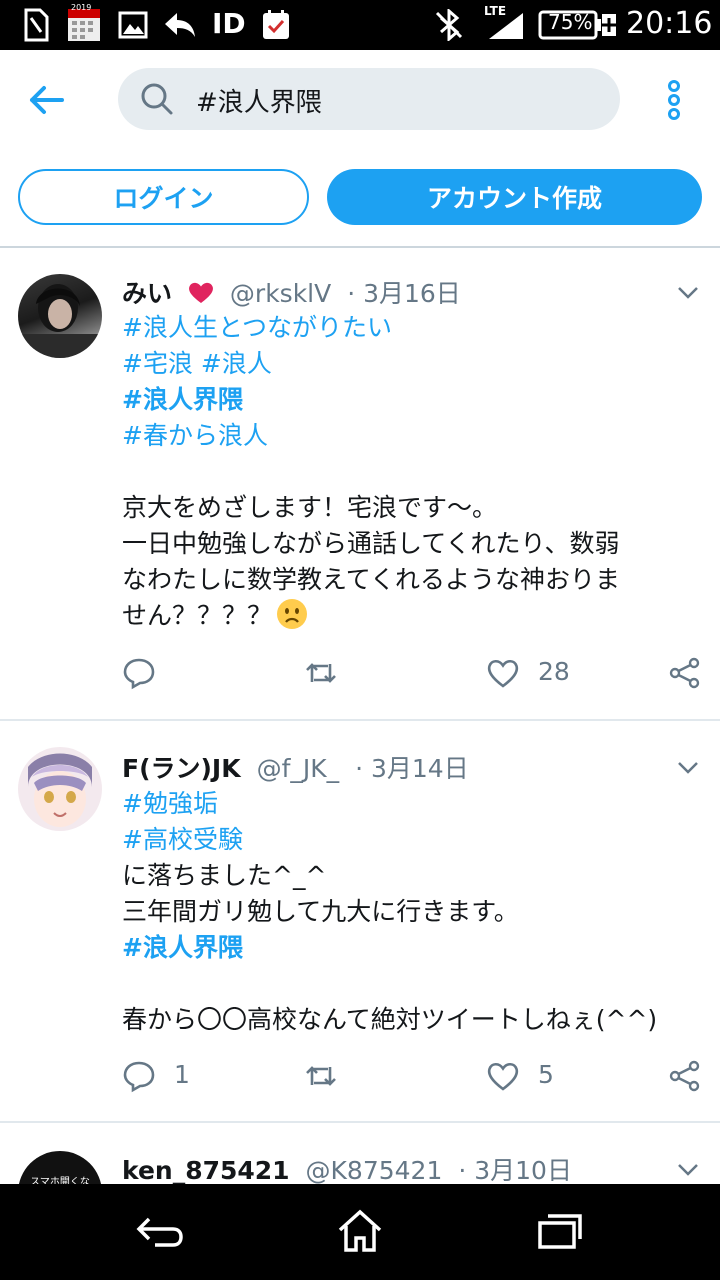 The width and height of the screenshot is (720, 1280). I want to click on id-label: ID, so click(229, 23).